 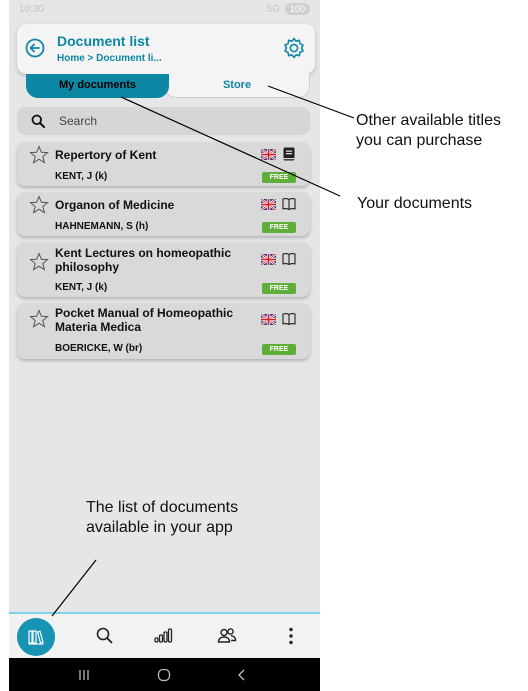 I want to click on store-callout-line, so click(x=311, y=102).